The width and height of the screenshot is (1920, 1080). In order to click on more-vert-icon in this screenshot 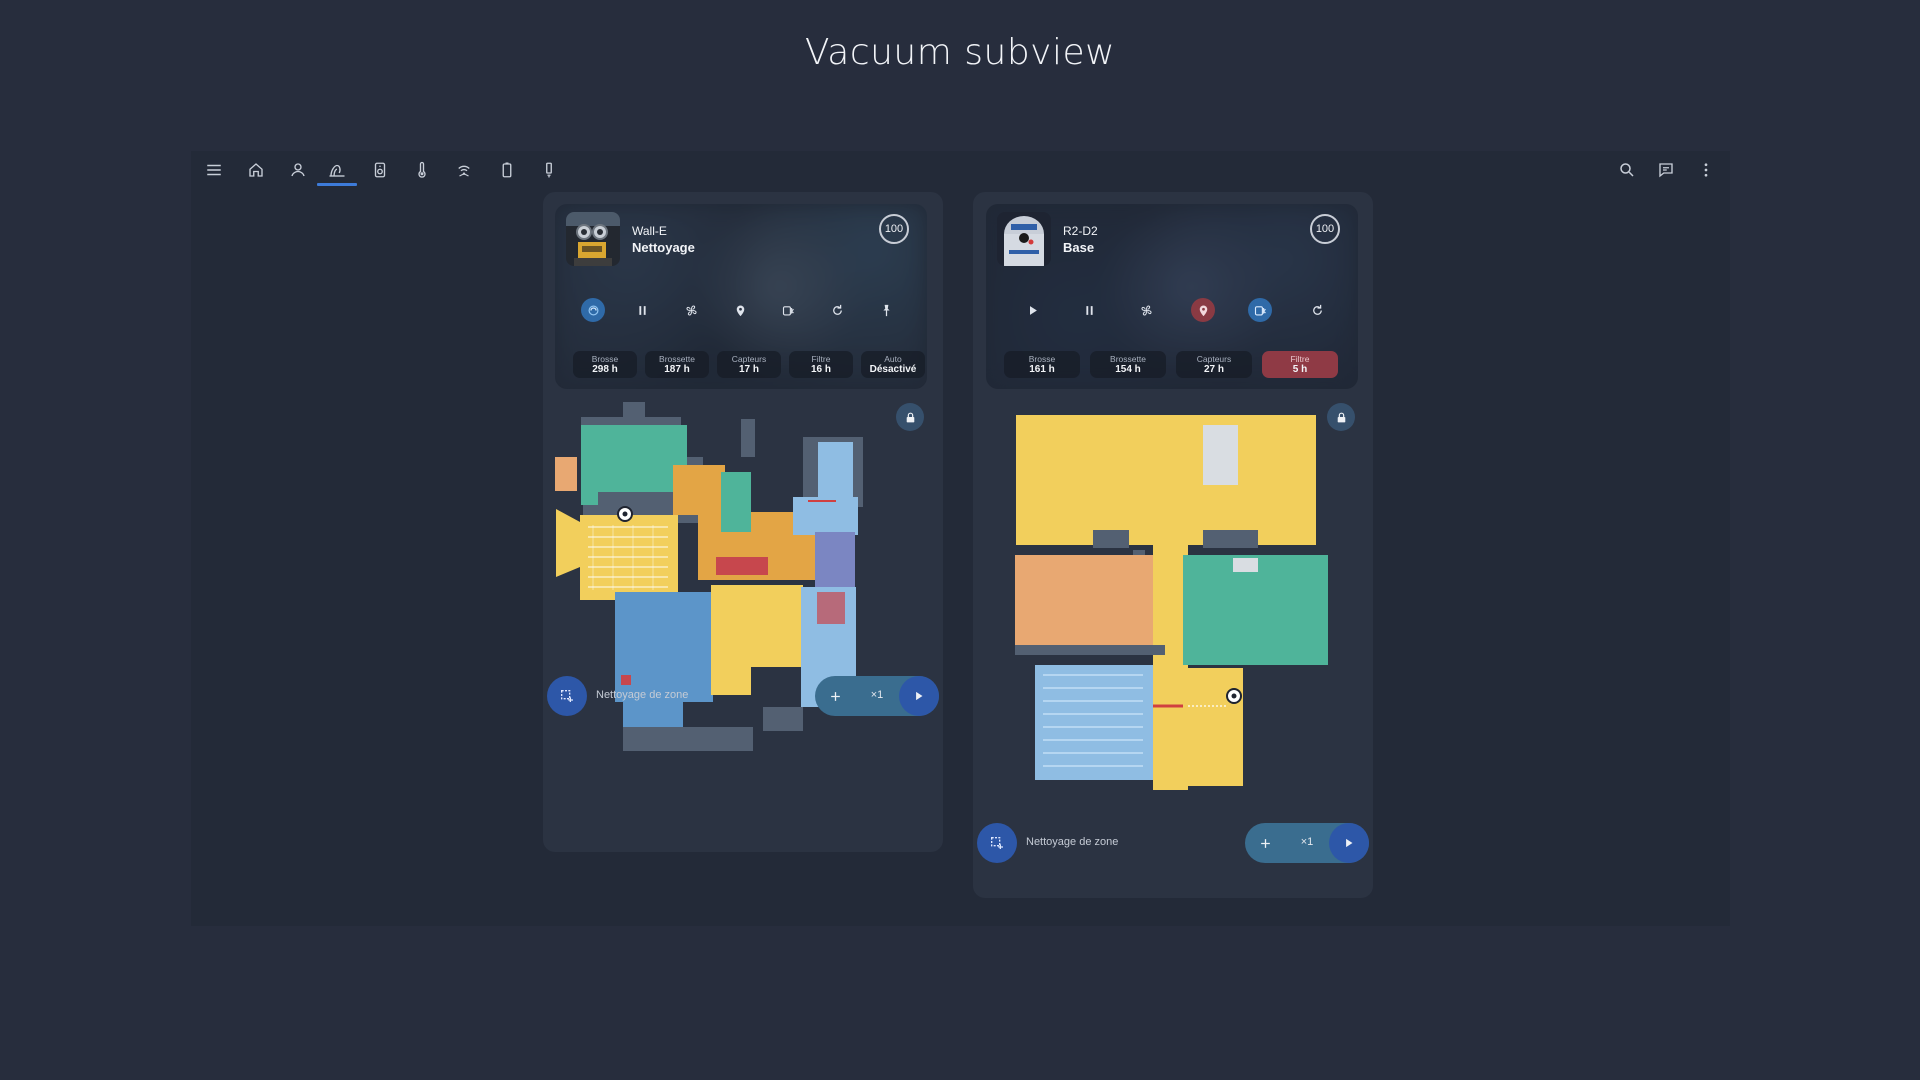, I will do `click(1706, 170)`.